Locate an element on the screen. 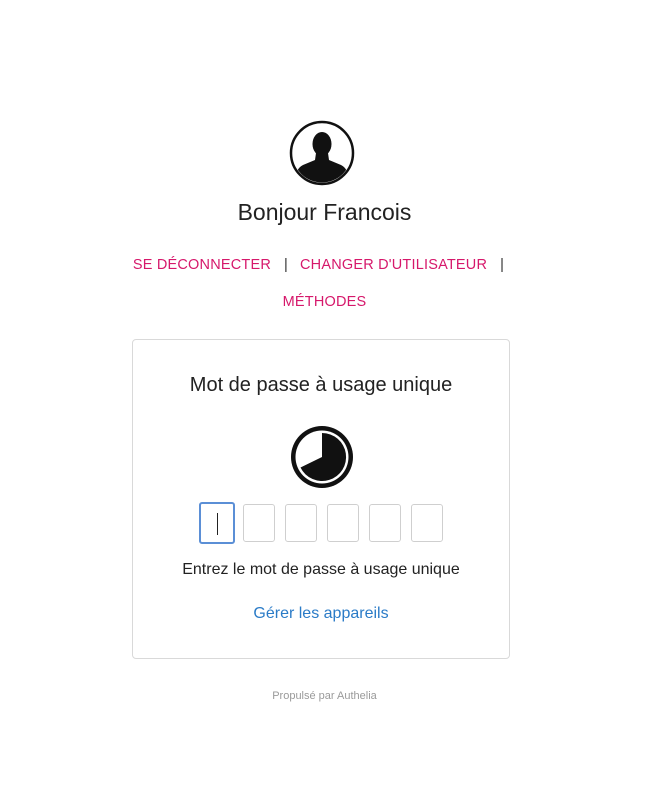  user-avatar-icon is located at coordinates (322, 153).